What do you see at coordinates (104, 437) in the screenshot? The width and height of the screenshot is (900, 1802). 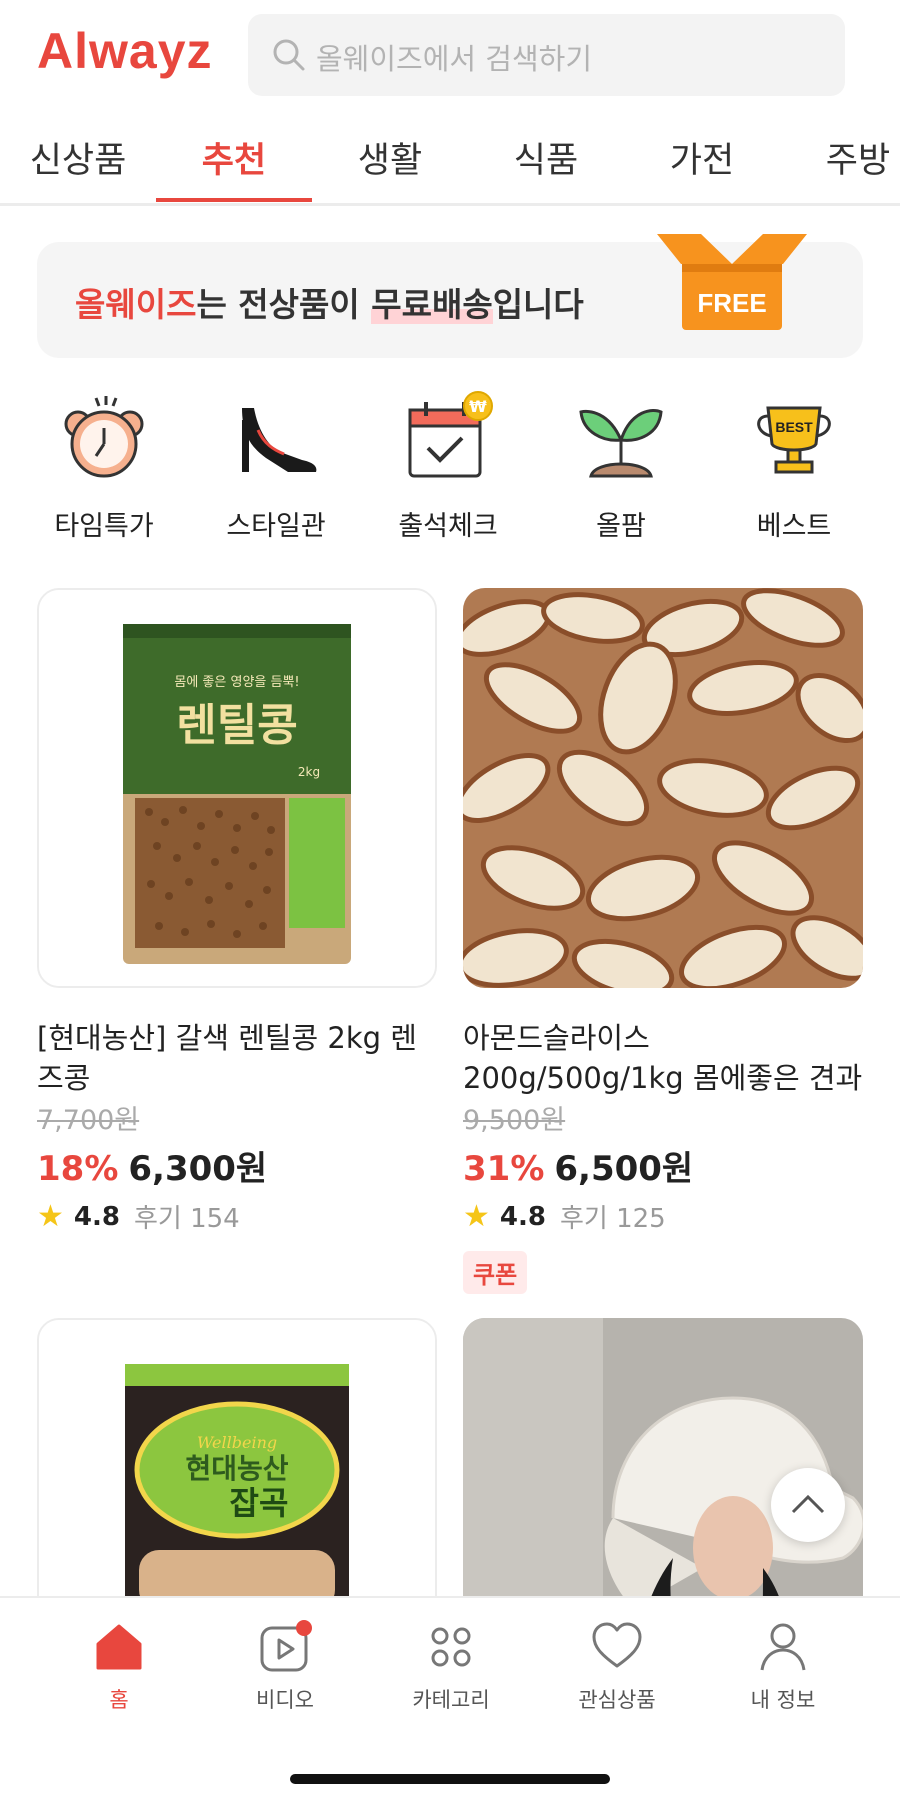 I see `alarm-clock-icon` at bounding box center [104, 437].